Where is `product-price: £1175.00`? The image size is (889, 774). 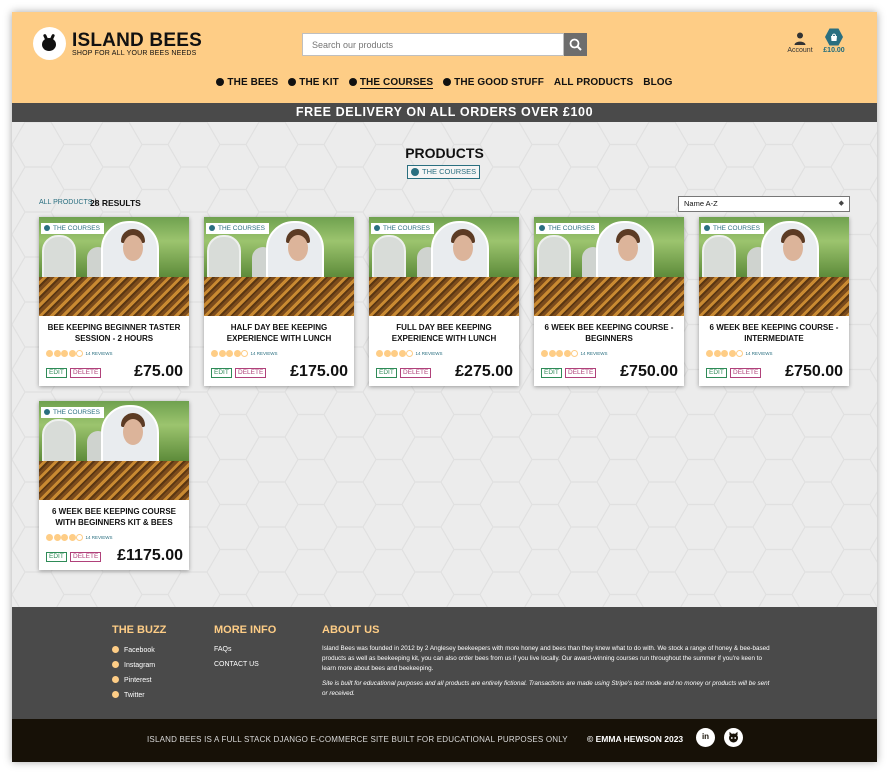
product-price: £1175.00 is located at coordinates (150, 555).